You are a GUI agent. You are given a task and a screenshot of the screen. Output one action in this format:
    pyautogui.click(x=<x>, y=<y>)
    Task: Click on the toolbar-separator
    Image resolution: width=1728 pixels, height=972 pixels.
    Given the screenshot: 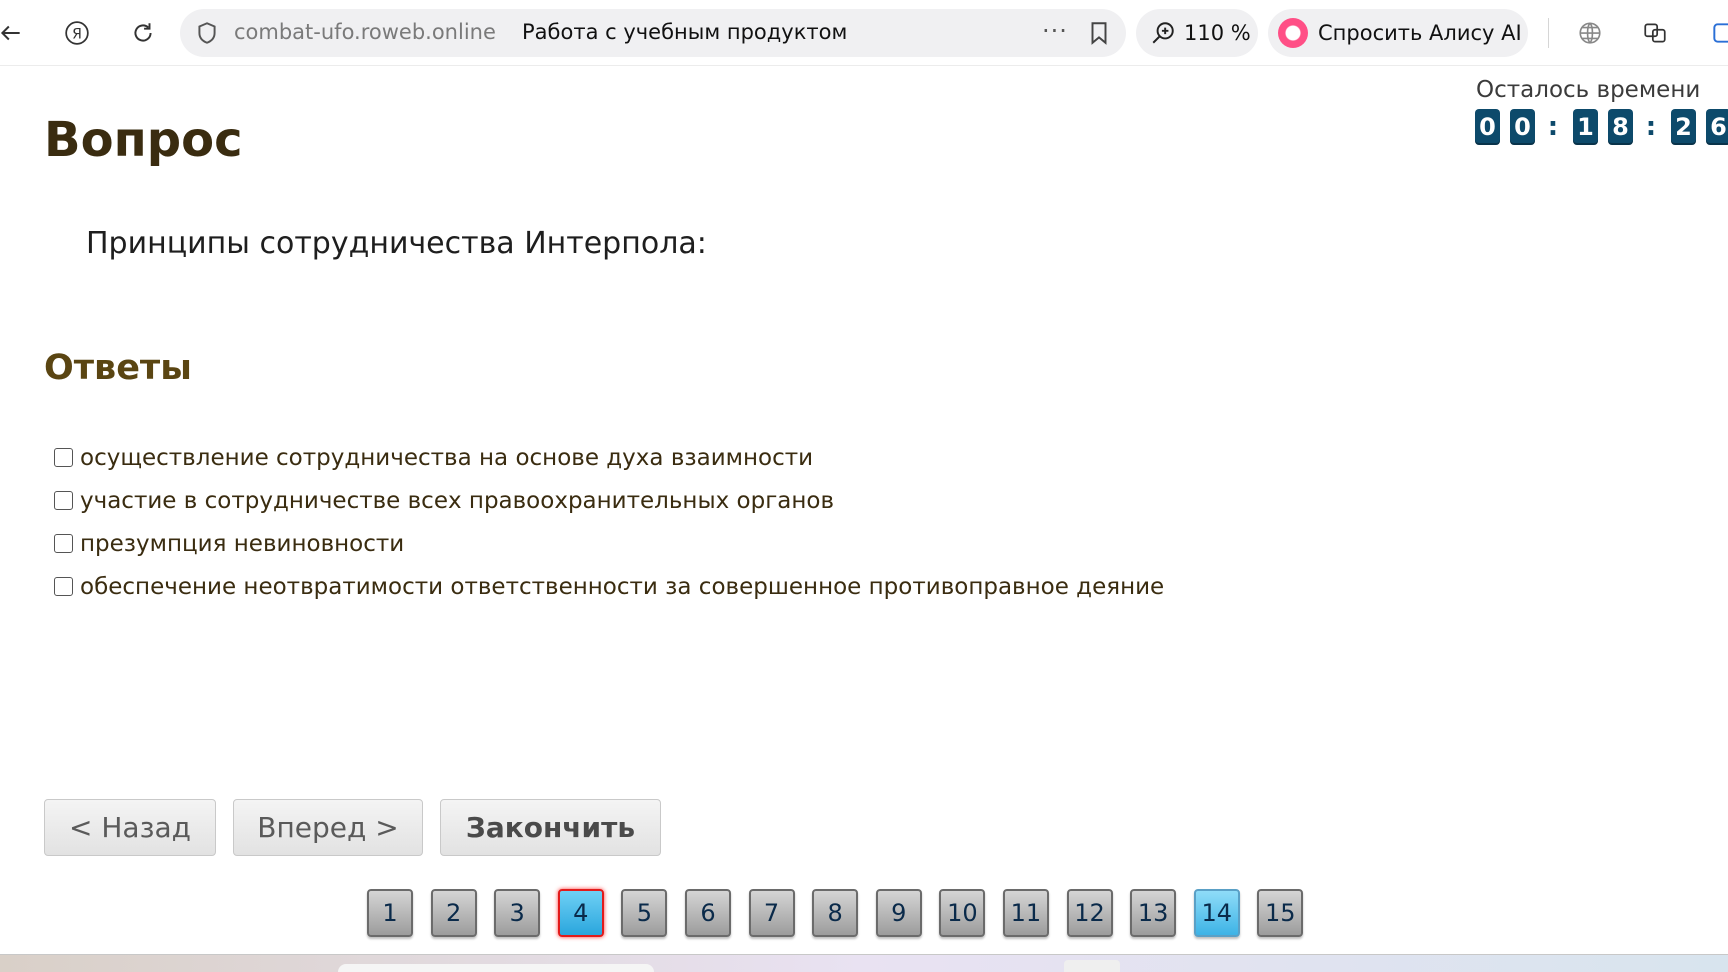 What is the action you would take?
    pyautogui.click(x=1548, y=33)
    